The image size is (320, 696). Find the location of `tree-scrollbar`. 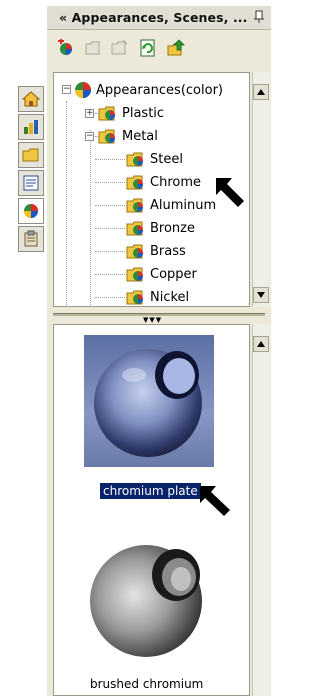

tree-scrollbar is located at coordinates (261, 189).